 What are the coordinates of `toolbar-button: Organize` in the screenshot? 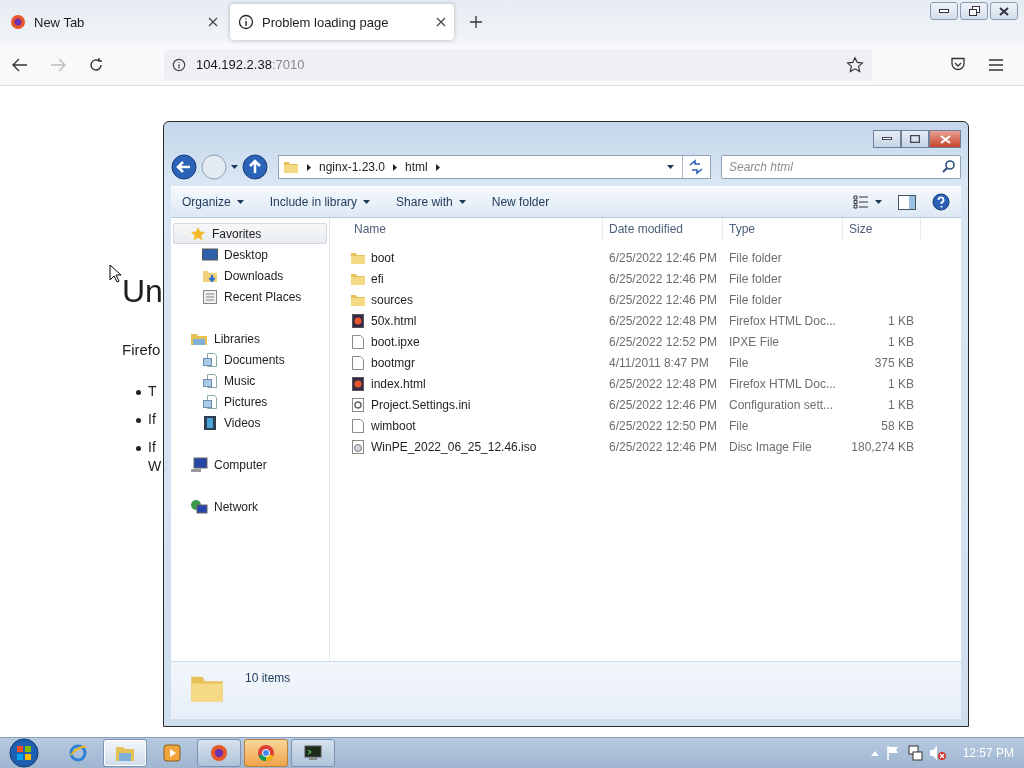 It's located at (213, 202).